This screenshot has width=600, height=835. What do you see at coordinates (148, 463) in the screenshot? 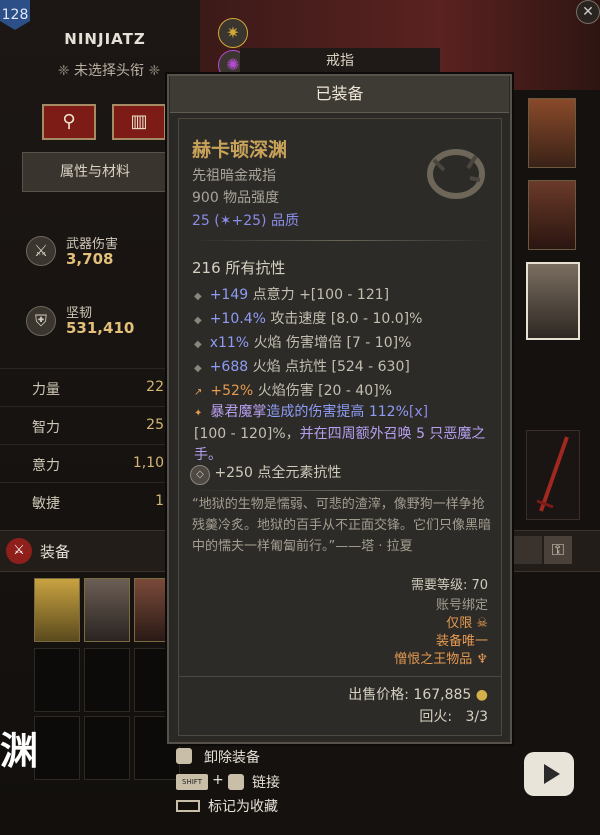
I see `attribute-value: 1,10` at bounding box center [148, 463].